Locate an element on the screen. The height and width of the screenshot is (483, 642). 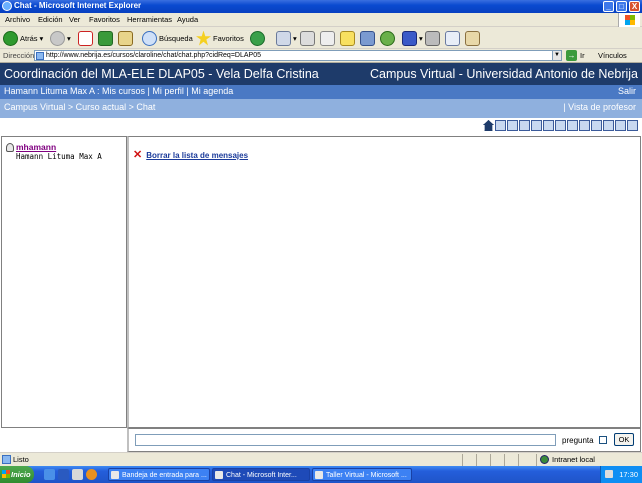
groups-icon is located at coordinates (596, 125).